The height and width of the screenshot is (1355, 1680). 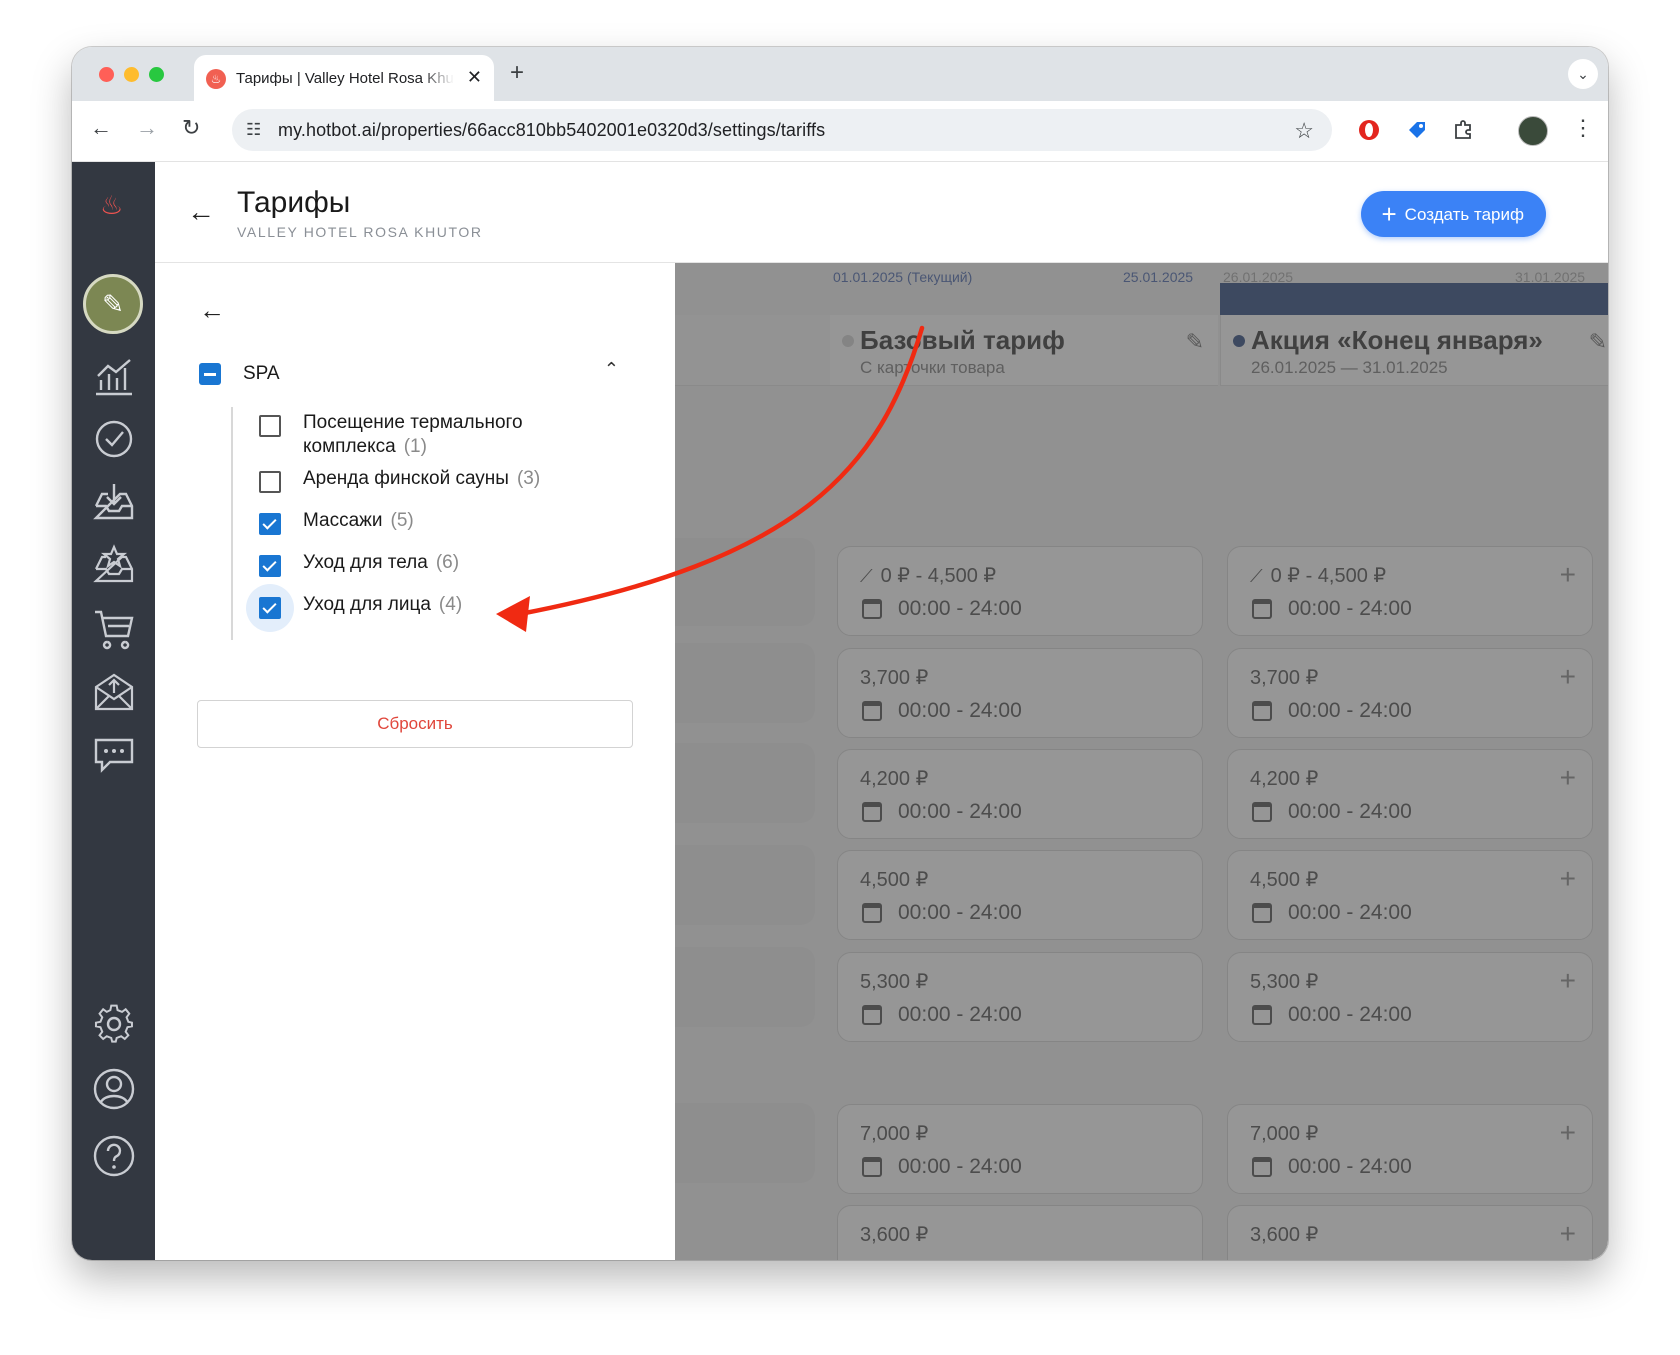 What do you see at coordinates (1410, 1149) in the screenshot?
I see `price-cell: 7,000 ₽ 00:00 - 24:00 +` at bounding box center [1410, 1149].